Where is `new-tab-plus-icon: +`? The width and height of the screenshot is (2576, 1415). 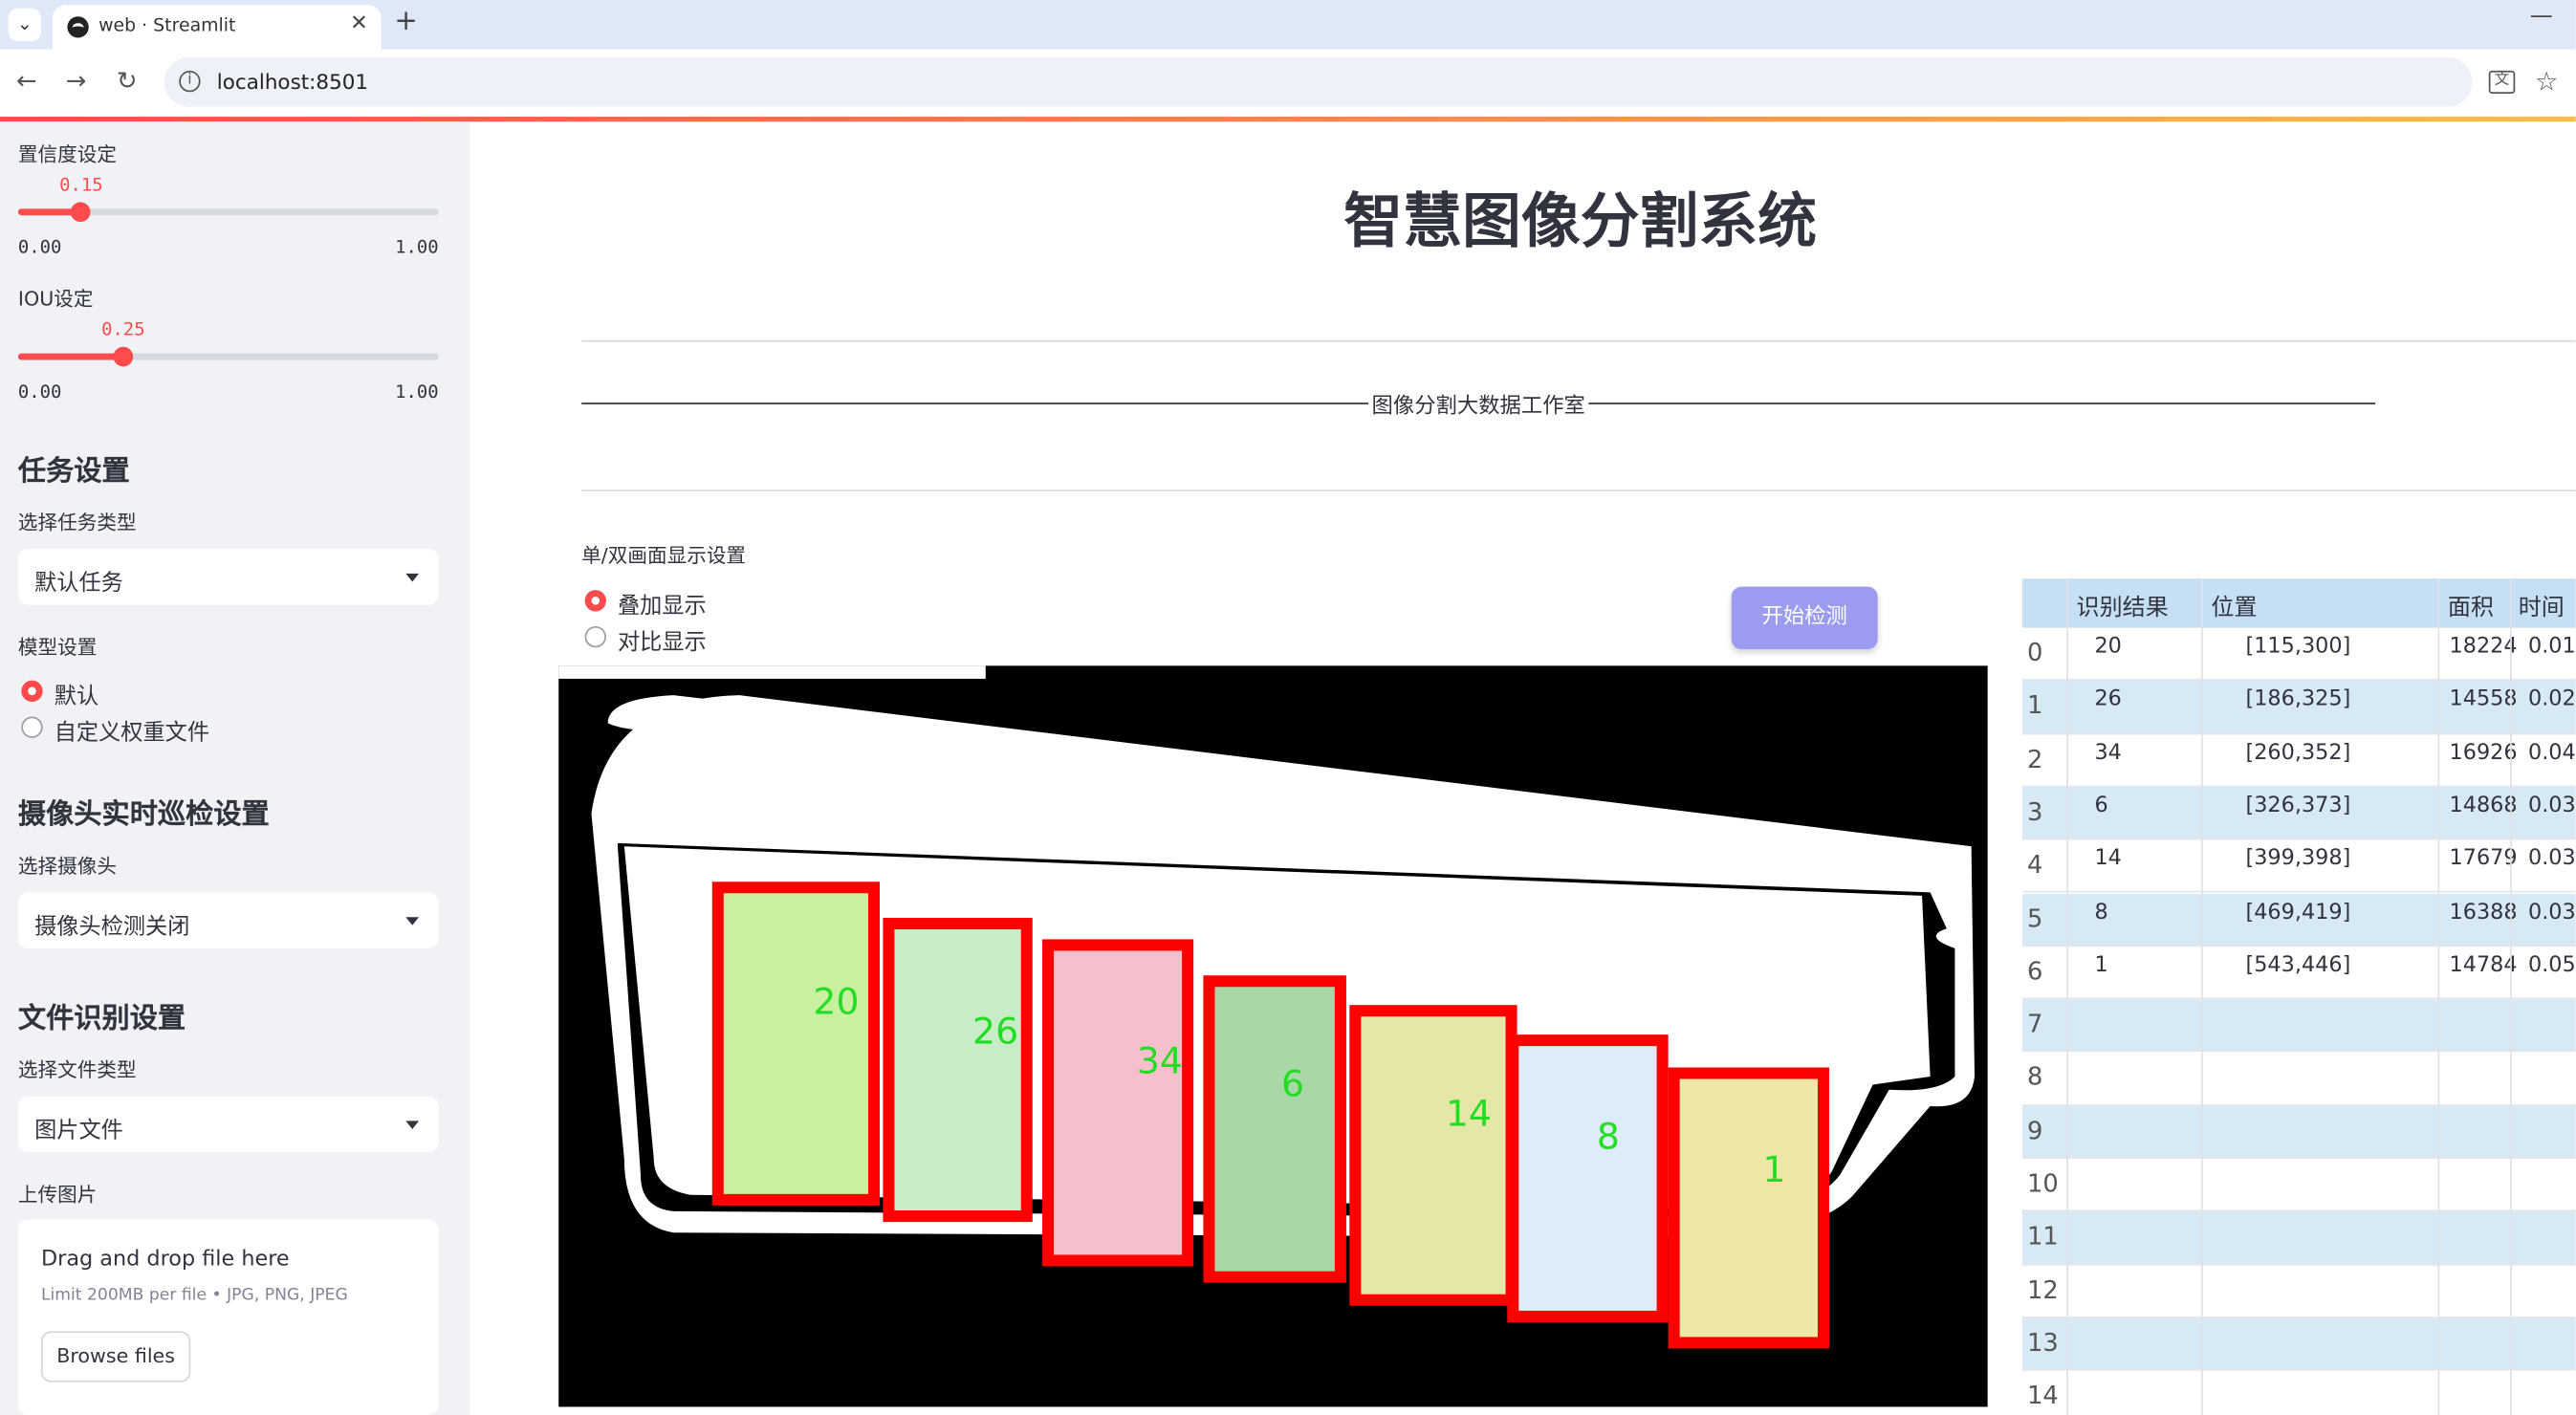 new-tab-plus-icon: + is located at coordinates (405, 21).